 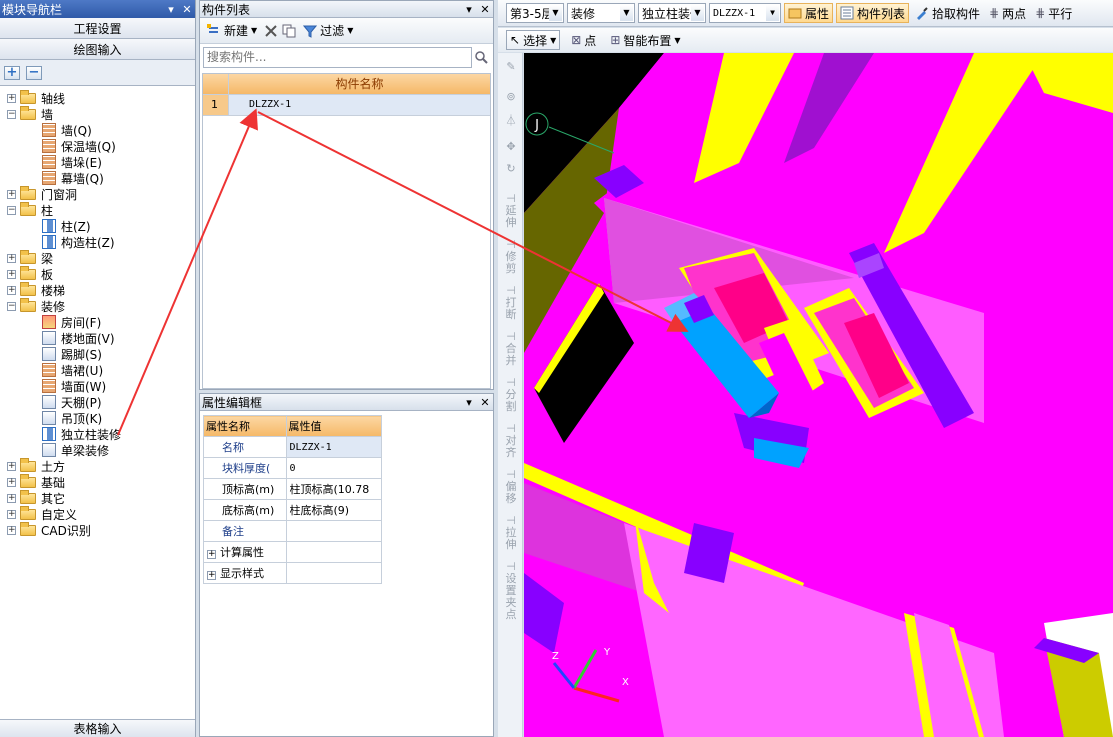 What do you see at coordinates (97, 289) in the screenshot?
I see `tree-category: + 楼梯` at bounding box center [97, 289].